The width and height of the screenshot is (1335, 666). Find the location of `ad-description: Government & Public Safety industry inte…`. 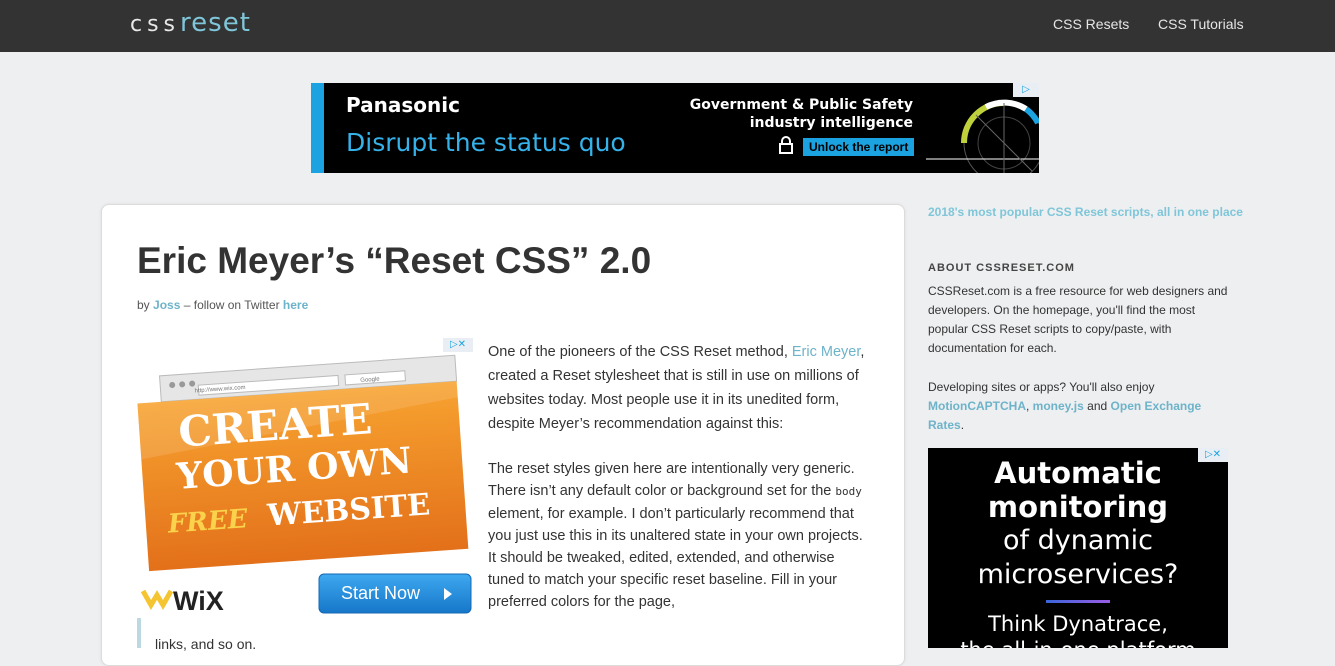

ad-description: Government & Public Safety industry inte… is located at coordinates (801, 114).